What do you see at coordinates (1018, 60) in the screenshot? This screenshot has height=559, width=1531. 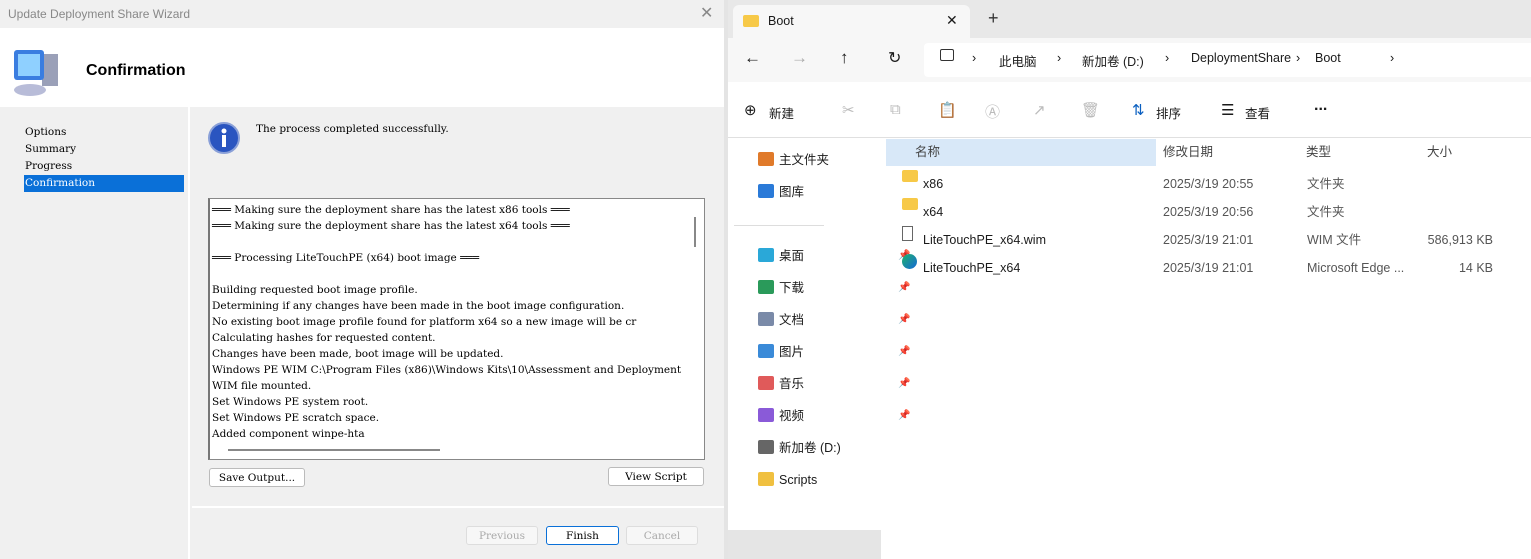 I see `breadcrumb-this-pc: 此电脑` at bounding box center [1018, 60].